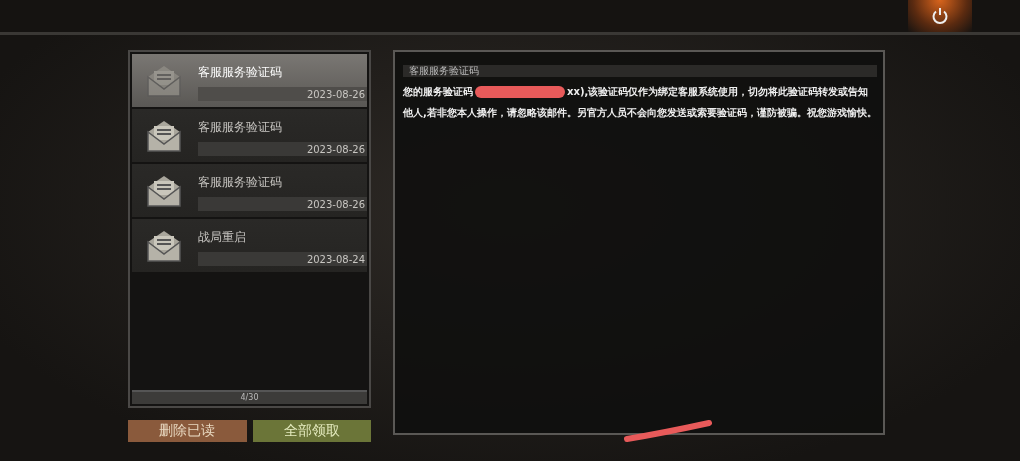  What do you see at coordinates (249, 246) in the screenshot?
I see `mail-item: 战局重启 2023-08-24` at bounding box center [249, 246].